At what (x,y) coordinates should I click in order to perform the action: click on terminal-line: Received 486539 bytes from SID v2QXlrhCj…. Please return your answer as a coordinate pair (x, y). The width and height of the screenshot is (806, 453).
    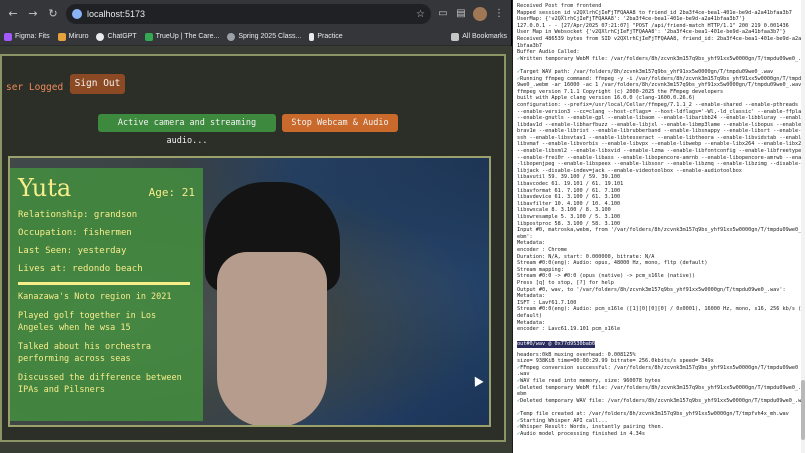
    Looking at the image, I should click on (659, 38).